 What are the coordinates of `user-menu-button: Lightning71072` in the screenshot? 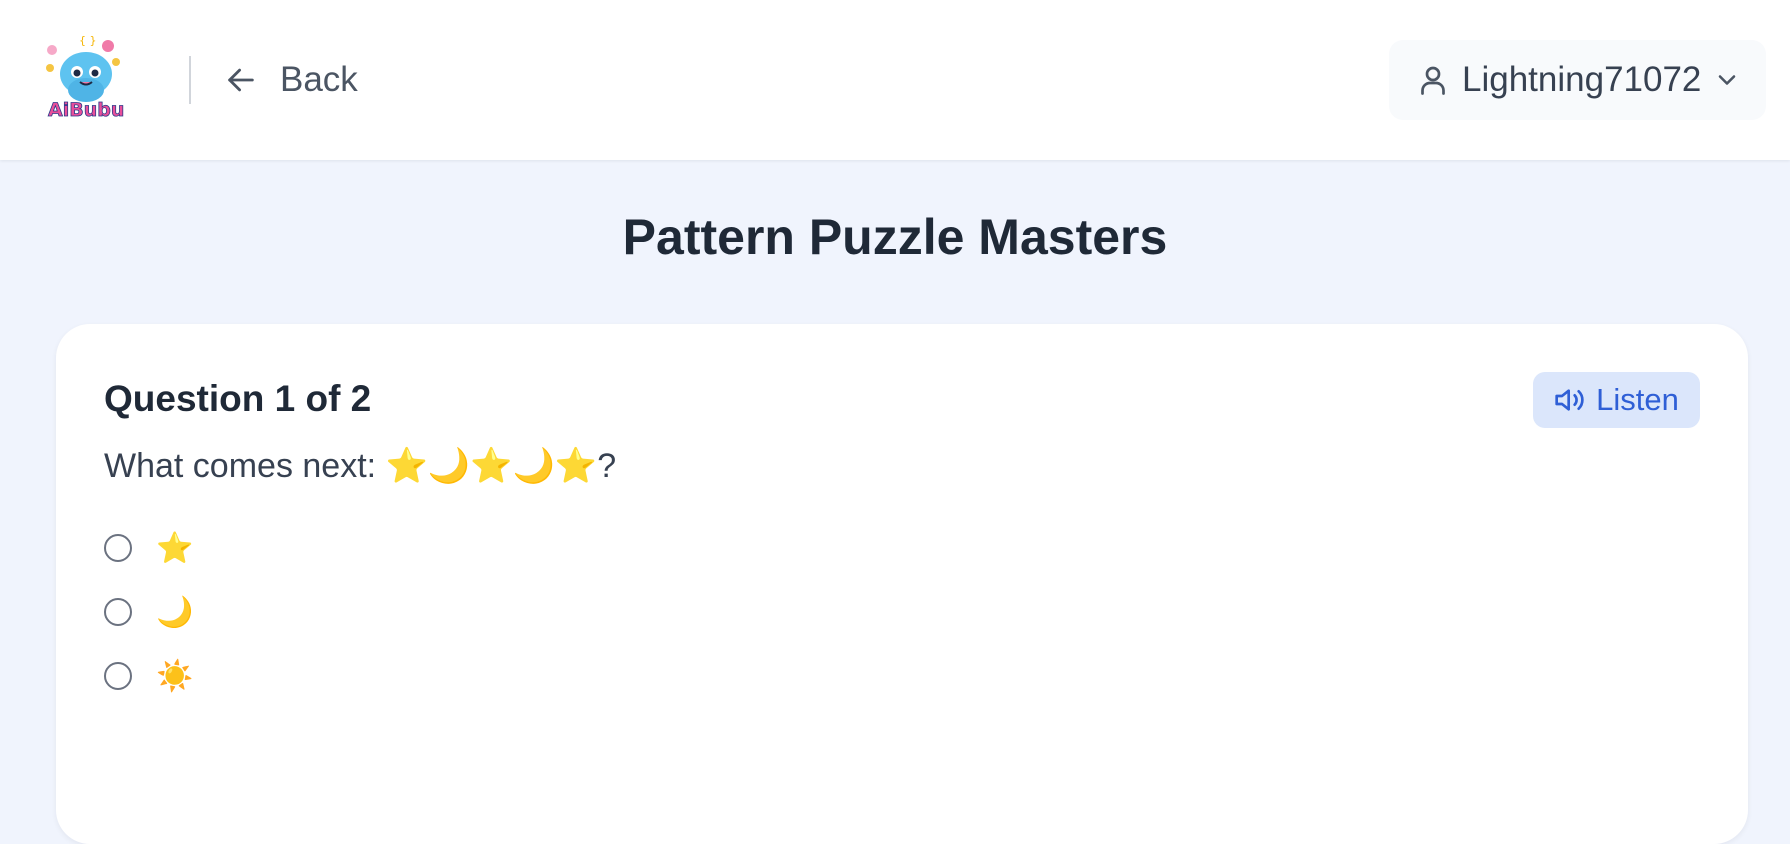 It's located at (1577, 80).